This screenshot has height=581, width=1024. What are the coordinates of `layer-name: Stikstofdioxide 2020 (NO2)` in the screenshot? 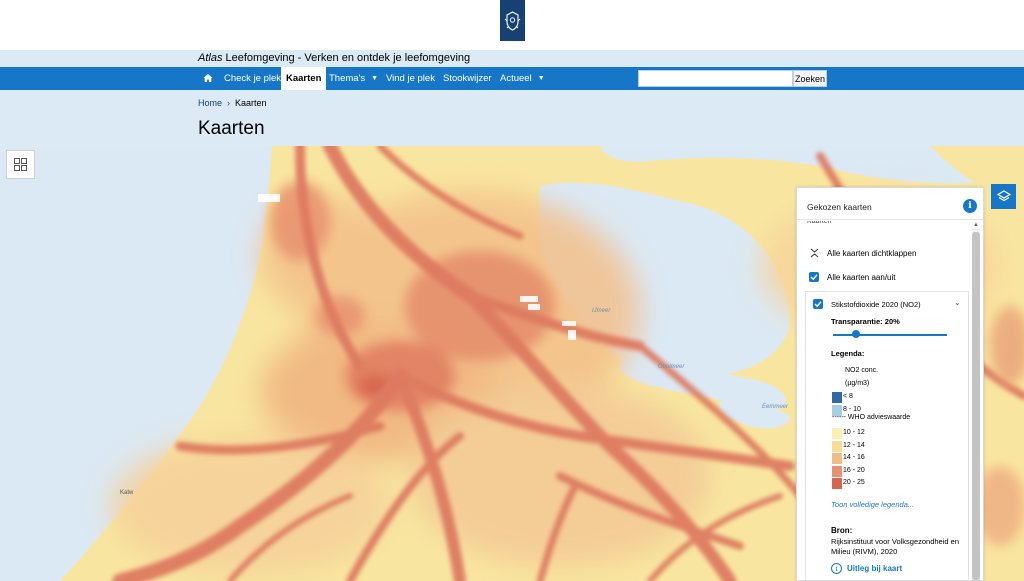 It's located at (876, 304).